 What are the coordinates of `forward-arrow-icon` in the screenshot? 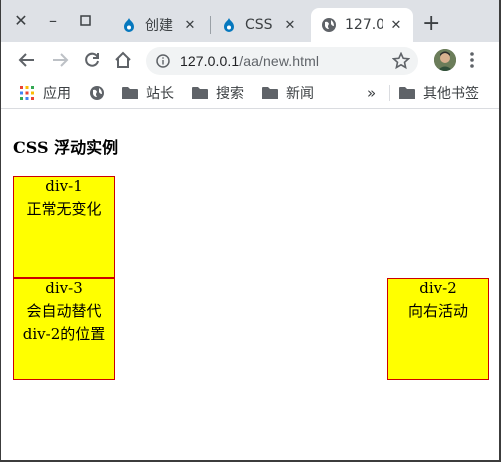 It's located at (61, 60).